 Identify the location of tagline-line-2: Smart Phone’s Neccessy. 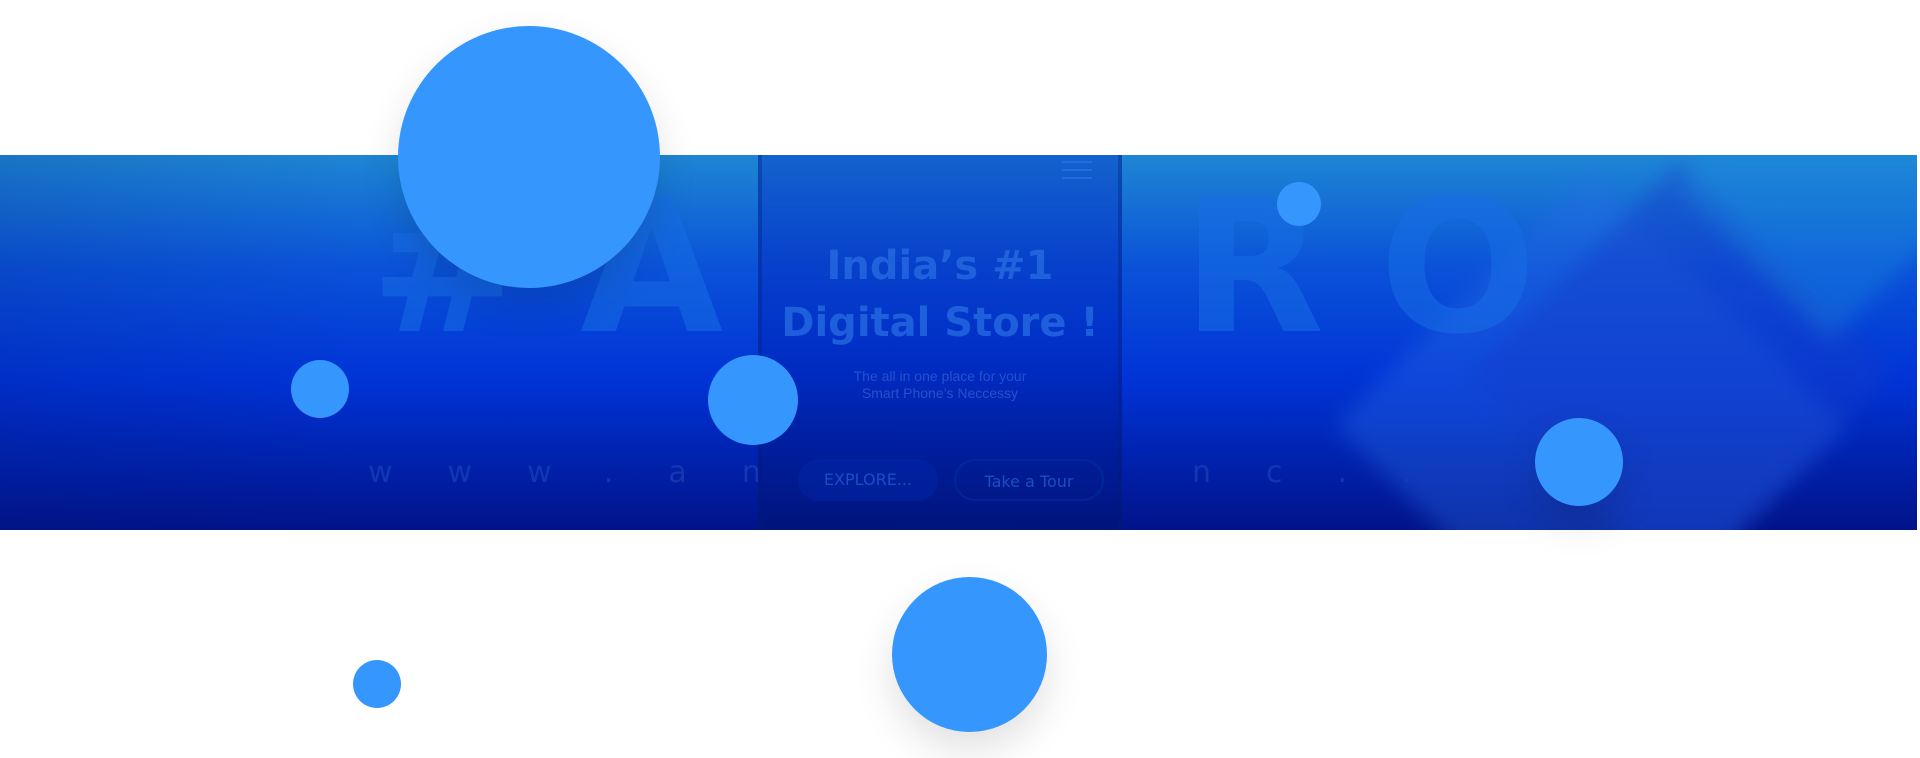
(940, 393).